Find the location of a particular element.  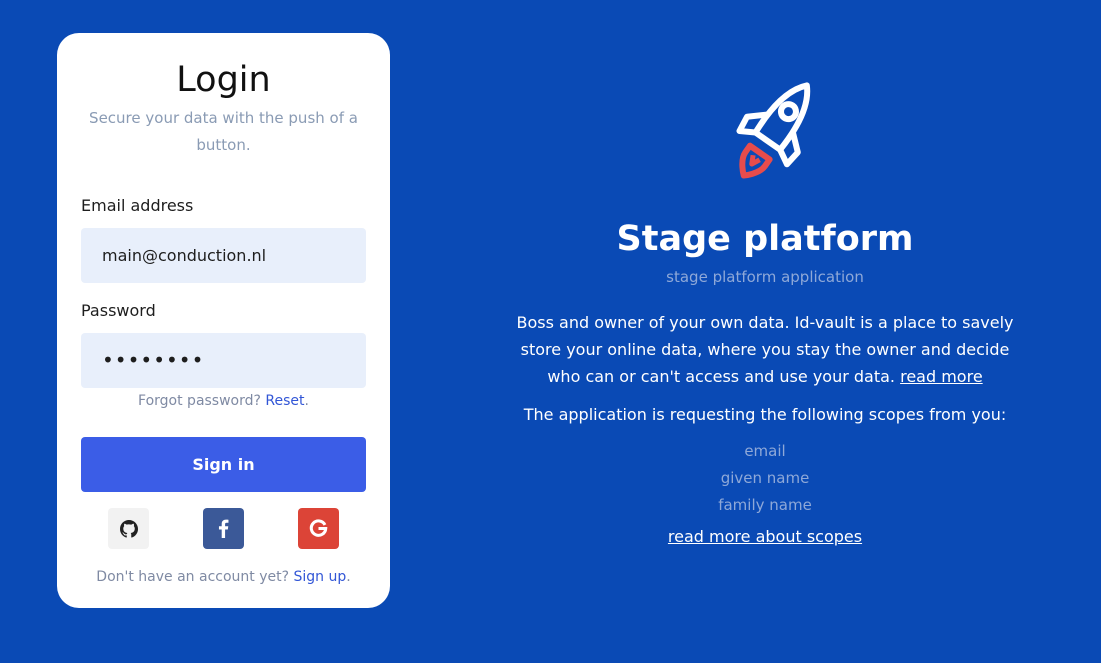

scope-item: given name is located at coordinates (765, 478).